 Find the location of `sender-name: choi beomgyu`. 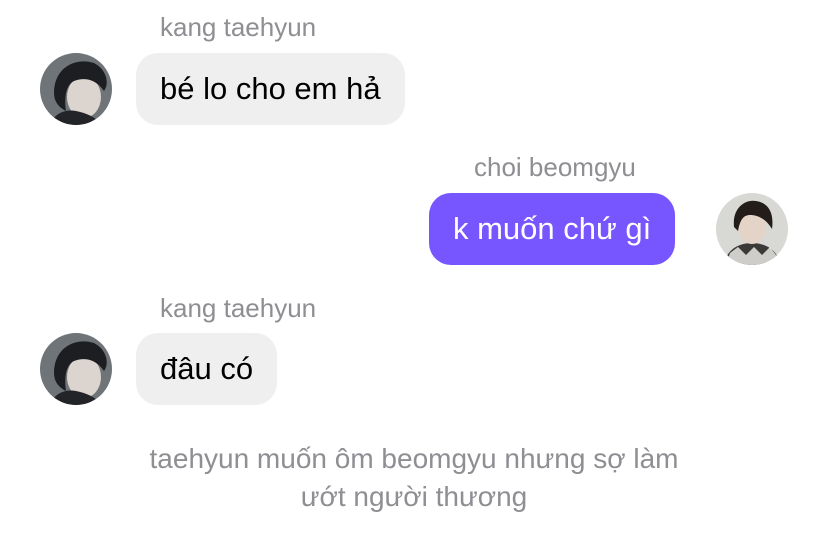

sender-name: choi beomgyu is located at coordinates (555, 167).